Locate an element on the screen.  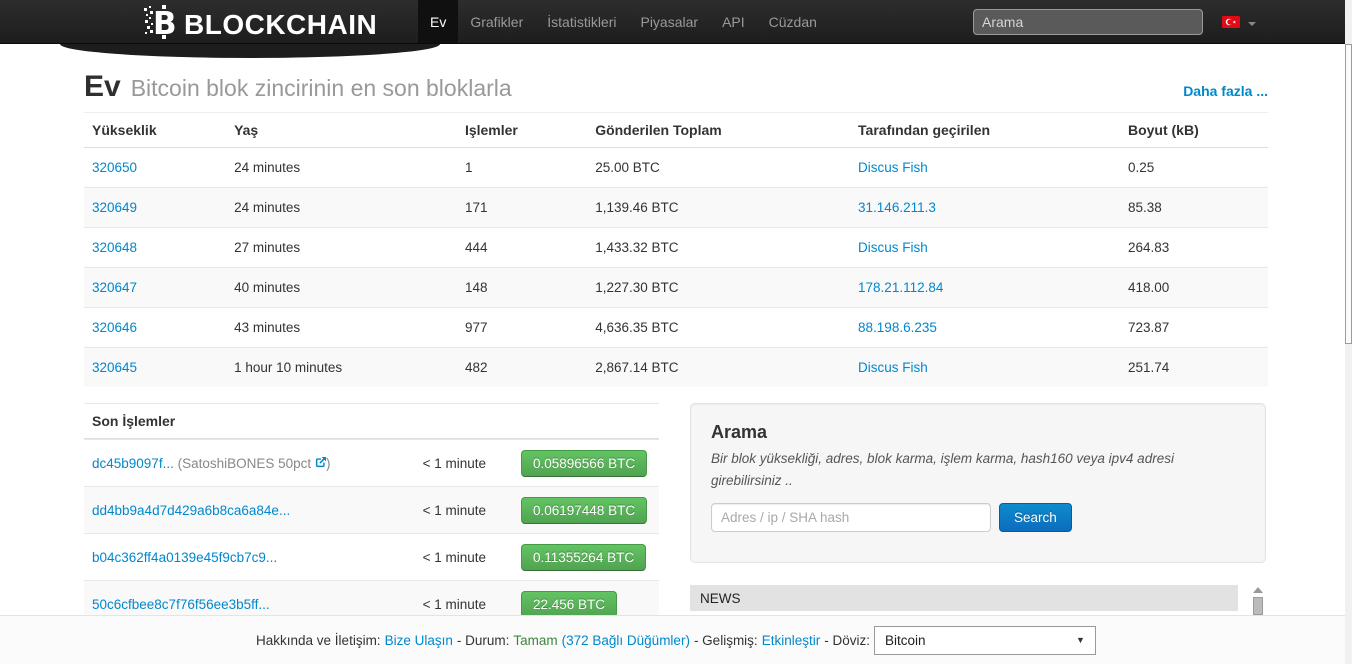
search-input is located at coordinates (851, 518).